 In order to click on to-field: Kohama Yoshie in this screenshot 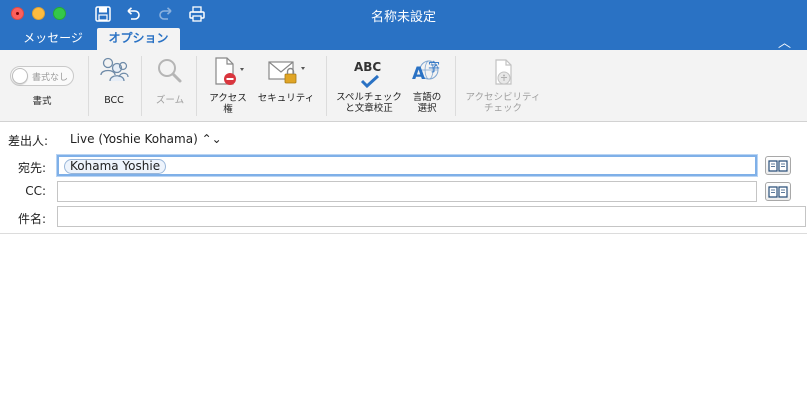, I will do `click(407, 165)`.